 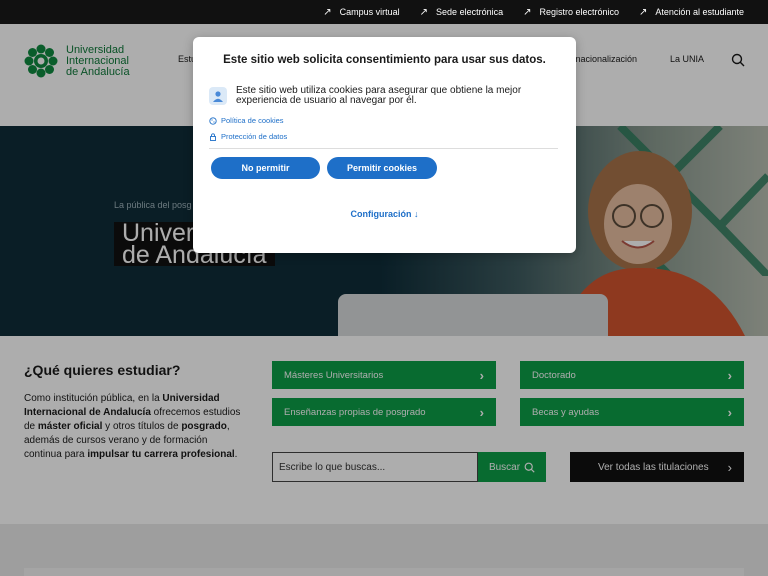 I want to click on cookie-icon, so click(x=213, y=120).